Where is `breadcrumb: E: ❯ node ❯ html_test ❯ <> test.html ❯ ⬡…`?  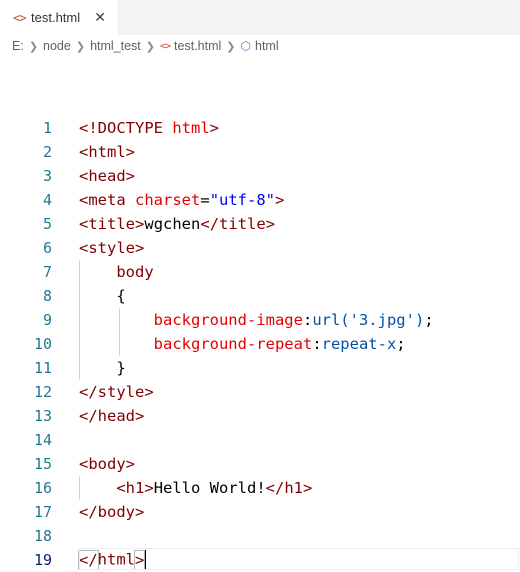 breadcrumb: E: ❯ node ❯ html_test ❯ <> test.html ❯ ⬡… is located at coordinates (260, 46).